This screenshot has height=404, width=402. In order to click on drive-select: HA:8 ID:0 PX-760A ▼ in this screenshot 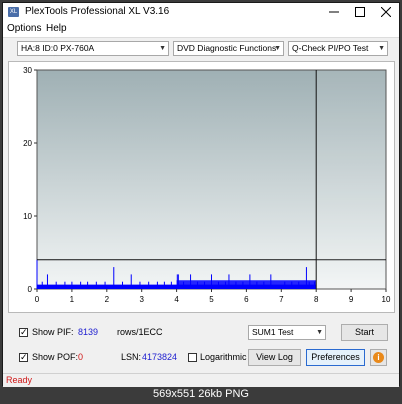, I will do `click(93, 48)`.